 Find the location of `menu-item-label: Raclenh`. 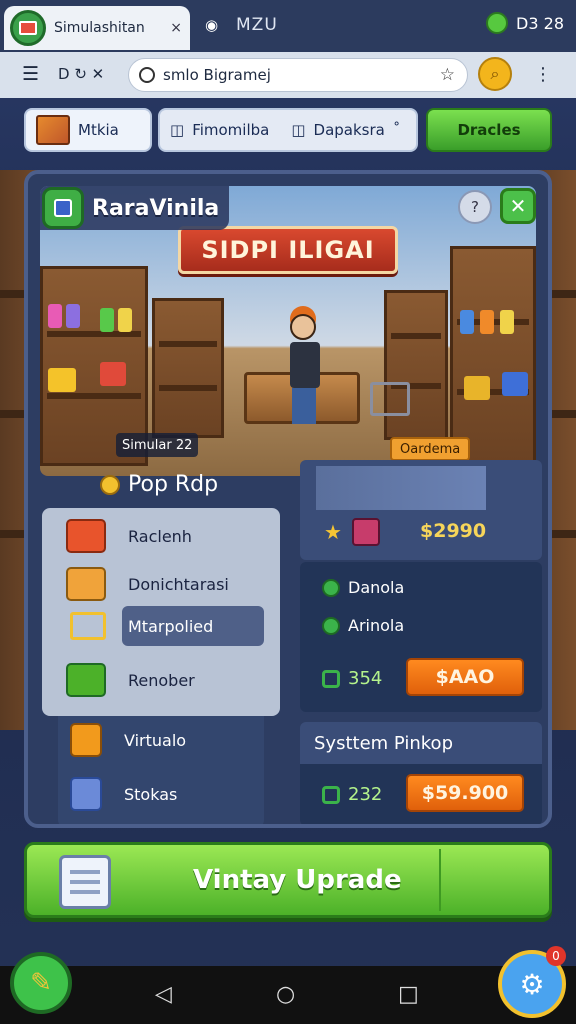

menu-item-label: Raclenh is located at coordinates (160, 536).